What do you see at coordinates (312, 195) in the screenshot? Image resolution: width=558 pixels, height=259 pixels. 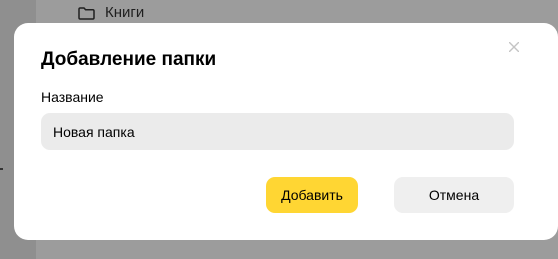 I see `add-button: Добавить` at bounding box center [312, 195].